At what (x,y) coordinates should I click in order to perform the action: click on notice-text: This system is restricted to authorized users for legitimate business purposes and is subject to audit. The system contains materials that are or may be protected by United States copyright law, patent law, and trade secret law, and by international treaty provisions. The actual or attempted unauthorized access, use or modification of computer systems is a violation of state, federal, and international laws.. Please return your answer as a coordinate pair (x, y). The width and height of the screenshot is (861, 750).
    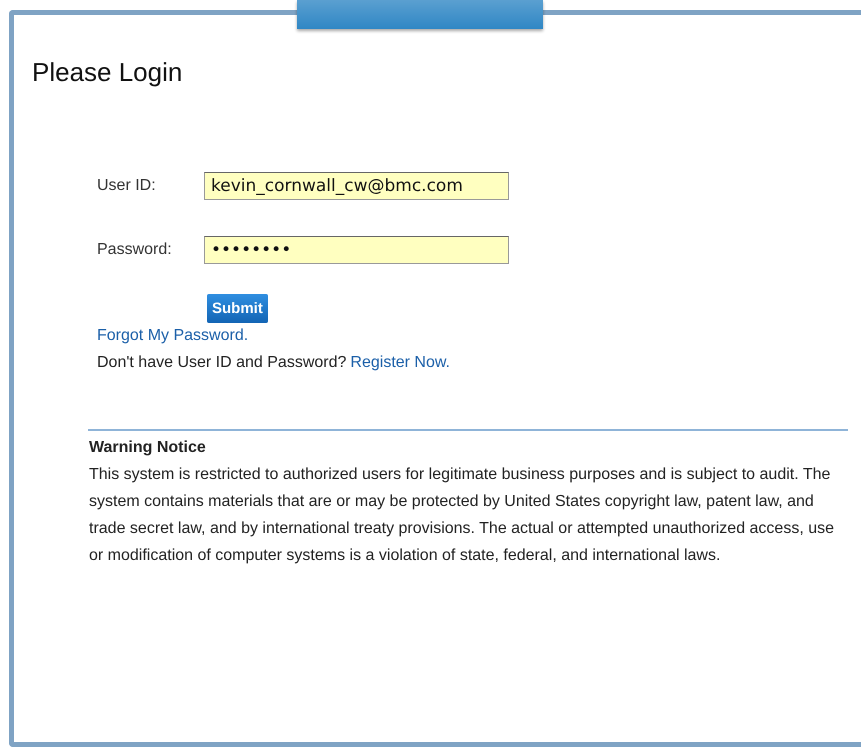
    Looking at the image, I should click on (462, 515).